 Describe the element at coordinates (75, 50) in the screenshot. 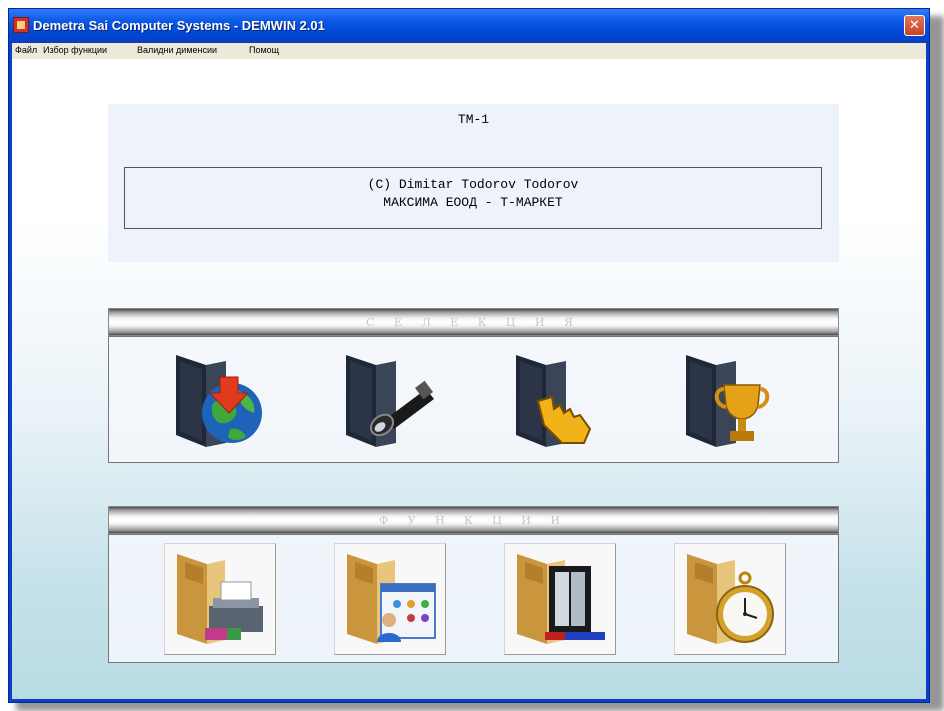

I see `menu-select-function: Избор функции` at that location.